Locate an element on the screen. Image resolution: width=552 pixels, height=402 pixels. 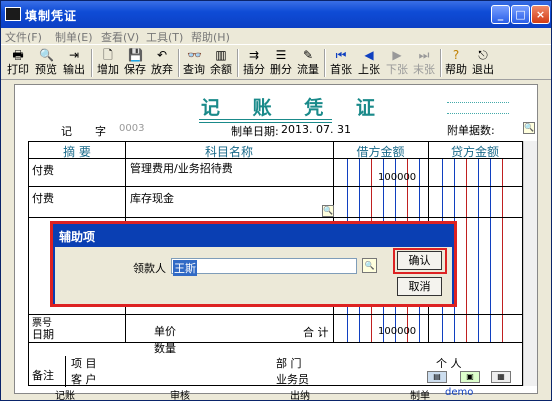
save-button: 💾 保存 is located at coordinates (135, 63).